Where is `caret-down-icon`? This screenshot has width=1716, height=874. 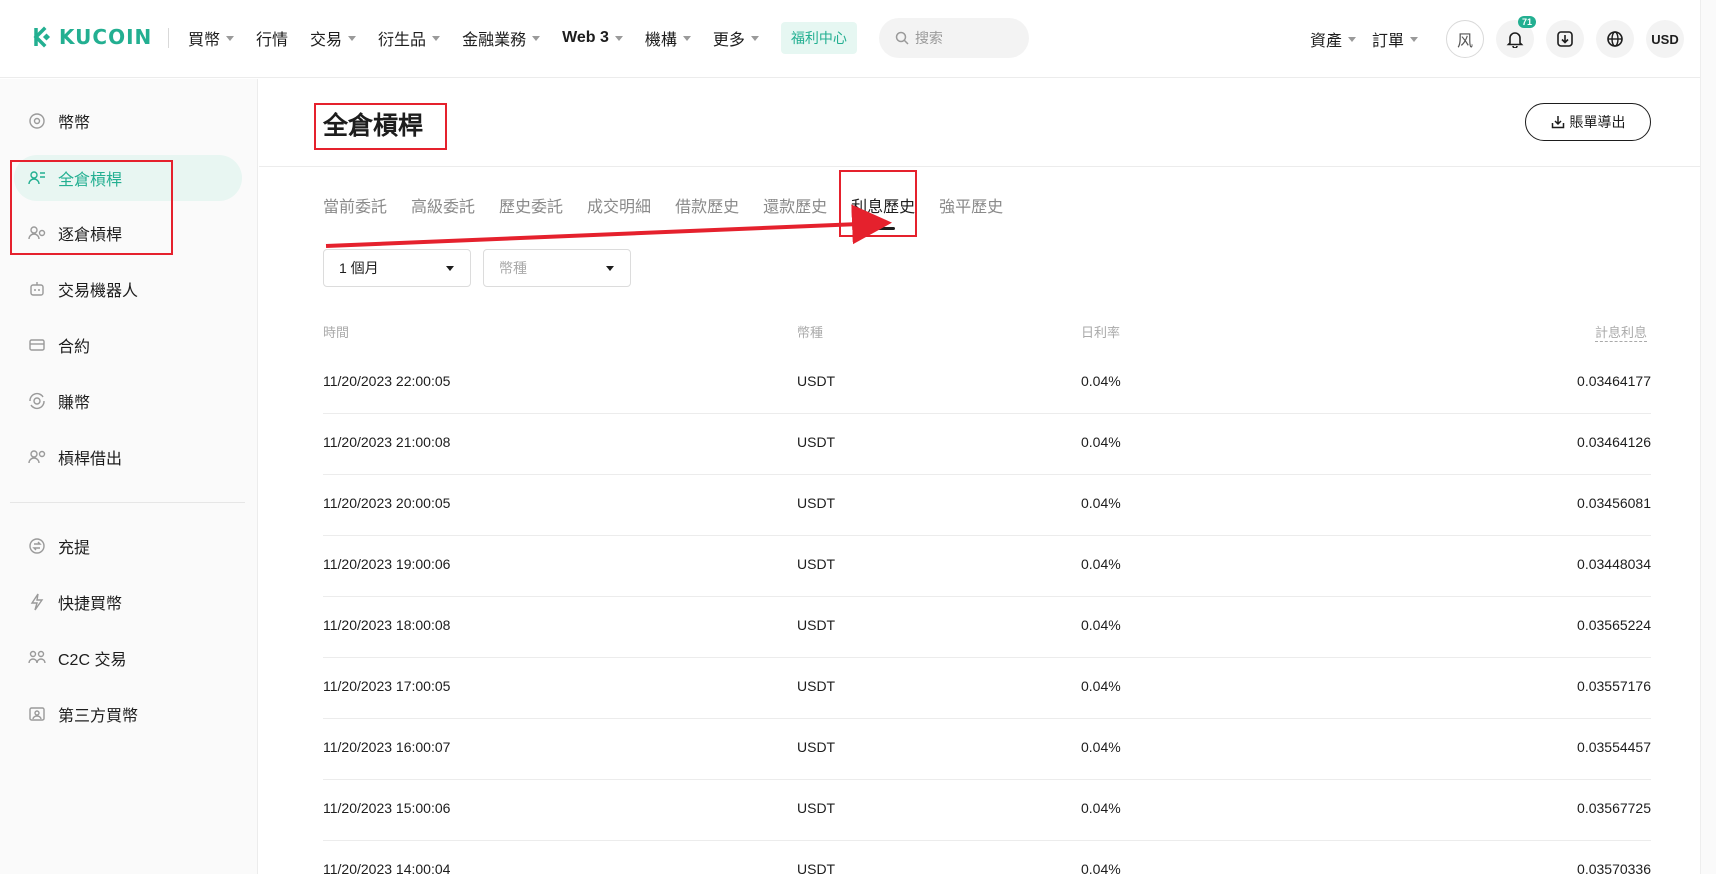 caret-down-icon is located at coordinates (610, 268).